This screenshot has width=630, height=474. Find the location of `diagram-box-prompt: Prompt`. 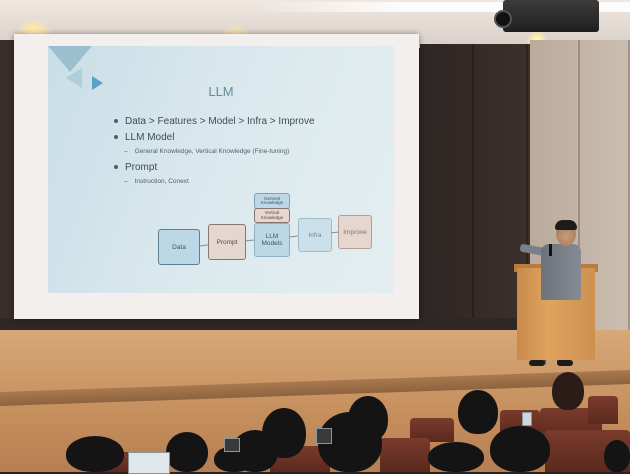

diagram-box-prompt: Prompt is located at coordinates (227, 242).